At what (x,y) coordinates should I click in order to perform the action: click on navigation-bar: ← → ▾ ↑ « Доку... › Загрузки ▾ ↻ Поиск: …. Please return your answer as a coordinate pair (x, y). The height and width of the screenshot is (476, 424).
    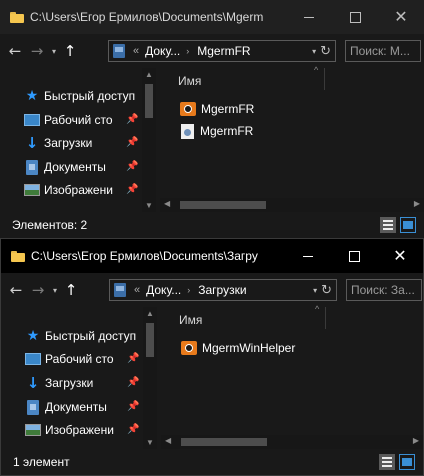
    Looking at the image, I should click on (212, 290).